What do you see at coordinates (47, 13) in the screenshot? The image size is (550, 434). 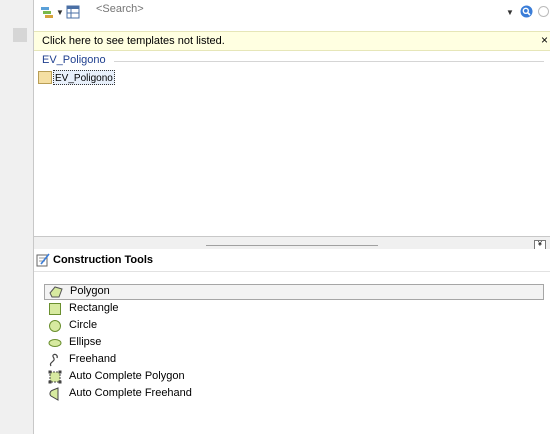 I see `filter-templates-icon` at bounding box center [47, 13].